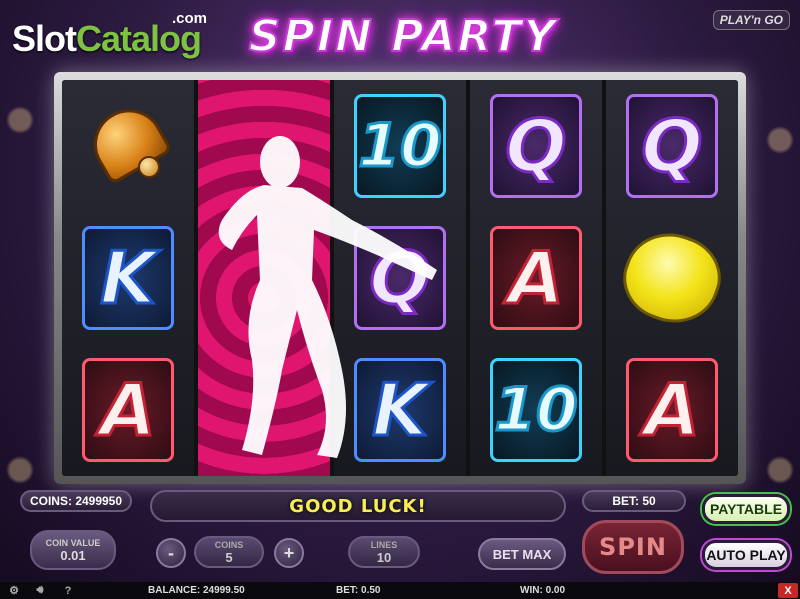 The height and width of the screenshot is (599, 800). What do you see at coordinates (347, 590) in the screenshot?
I see `status-bet-label: BET:` at bounding box center [347, 590].